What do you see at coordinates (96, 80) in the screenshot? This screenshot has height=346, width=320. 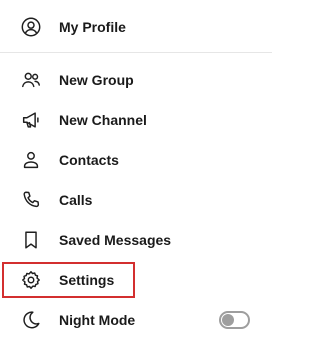 I see `menu-item-label: New Group` at bounding box center [96, 80].